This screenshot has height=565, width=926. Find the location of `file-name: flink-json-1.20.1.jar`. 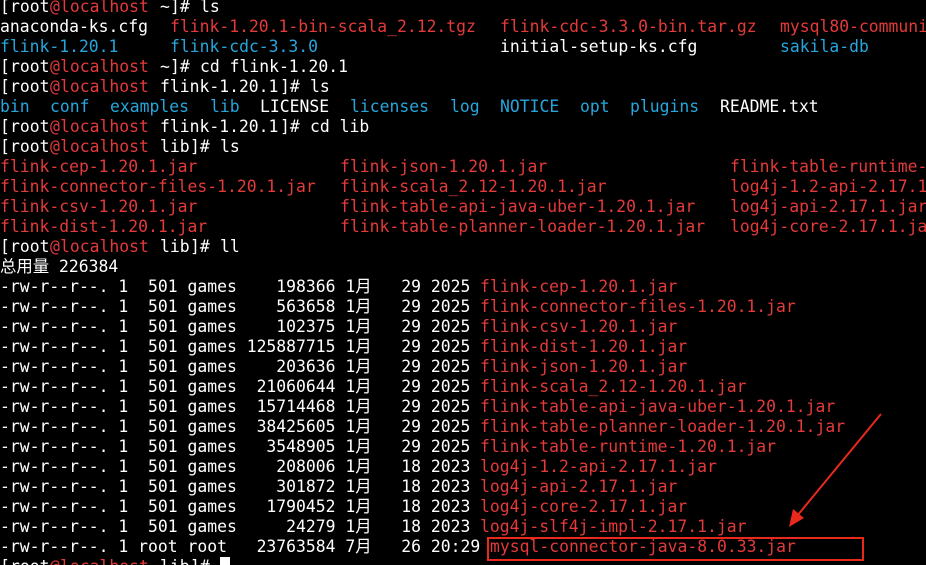

file-name: flink-json-1.20.1.jar is located at coordinates (584, 366).